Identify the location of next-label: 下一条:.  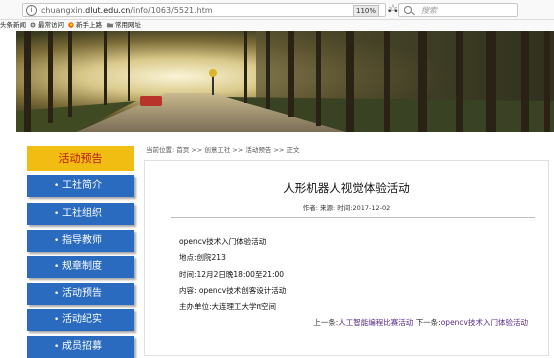
(428, 322).